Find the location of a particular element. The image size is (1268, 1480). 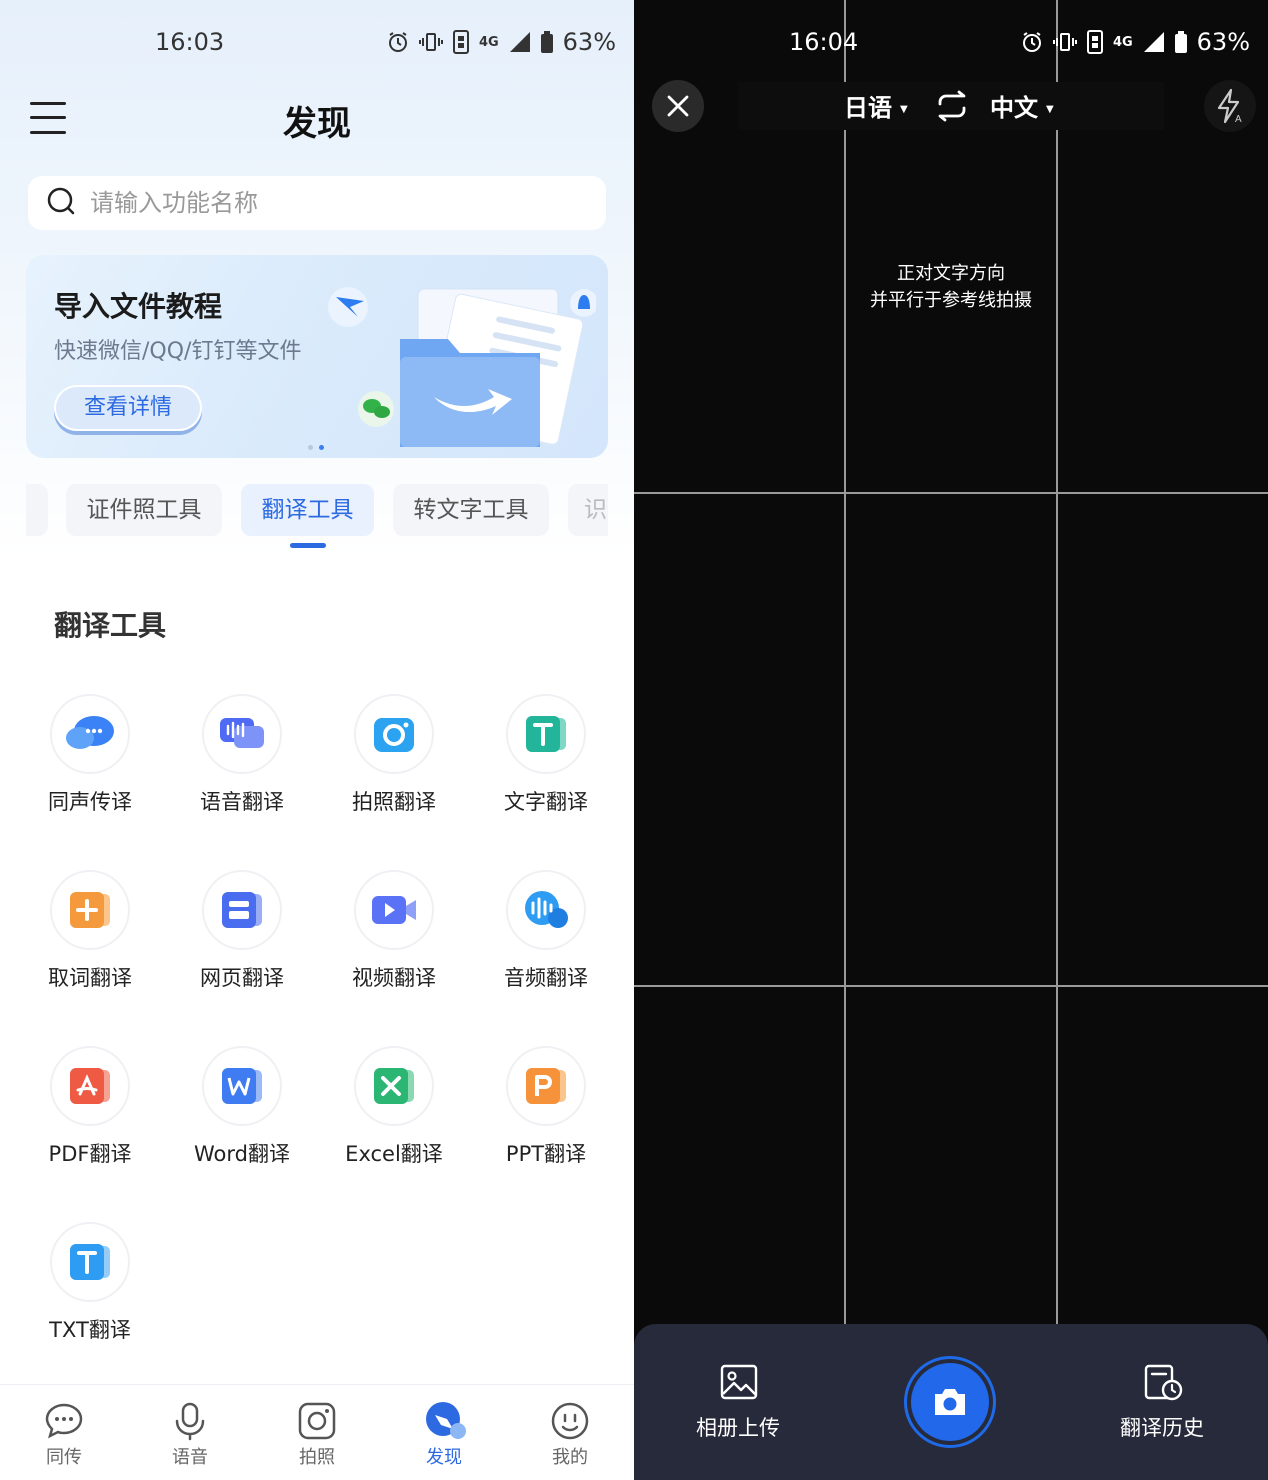

tool-audio-translation: 音频翻译 is located at coordinates (546, 940).